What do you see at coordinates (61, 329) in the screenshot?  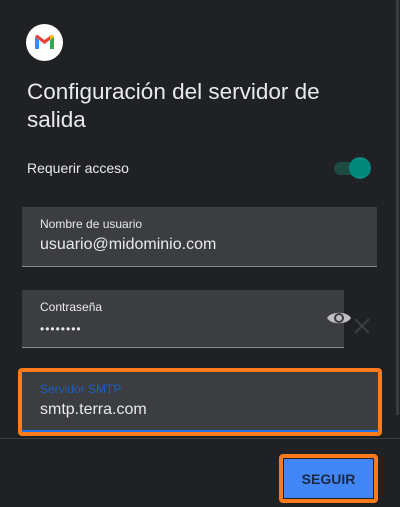 I see `password-input: ••••••••` at bounding box center [61, 329].